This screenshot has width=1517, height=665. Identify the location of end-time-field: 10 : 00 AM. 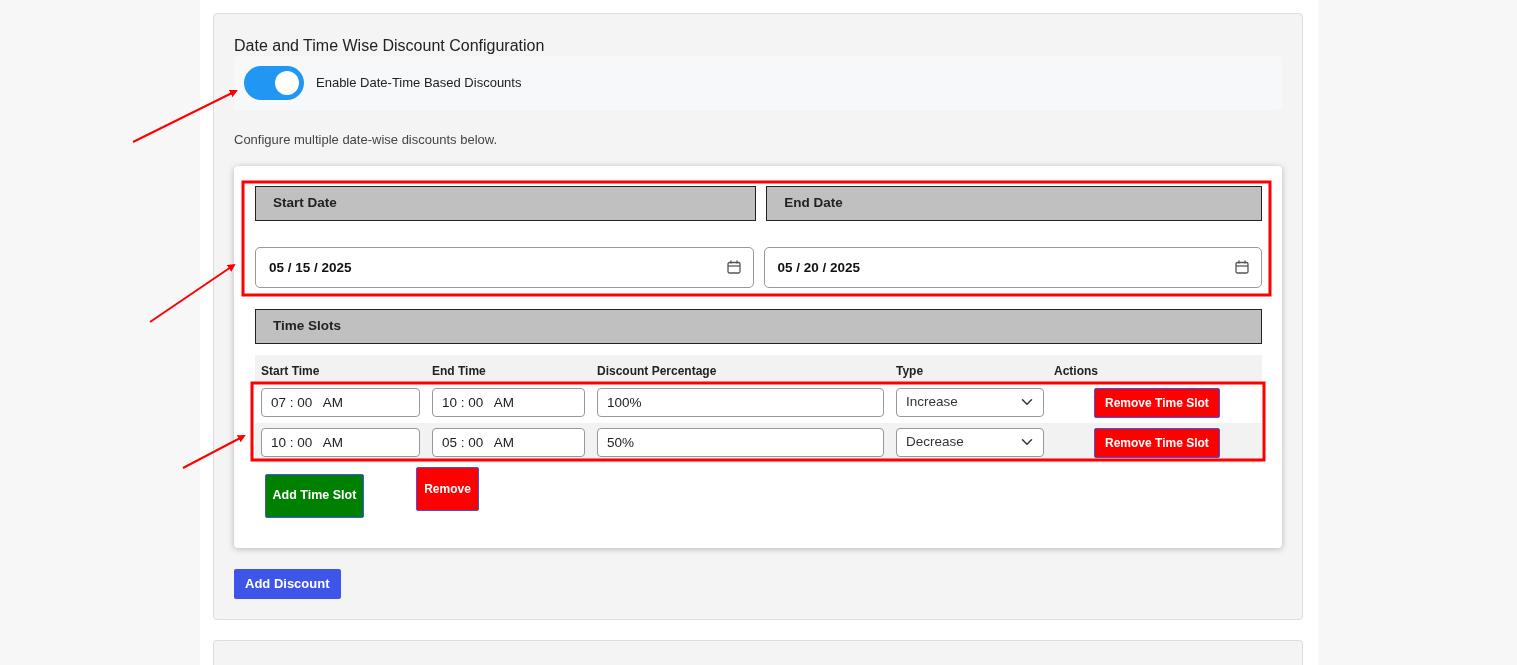
(508, 402).